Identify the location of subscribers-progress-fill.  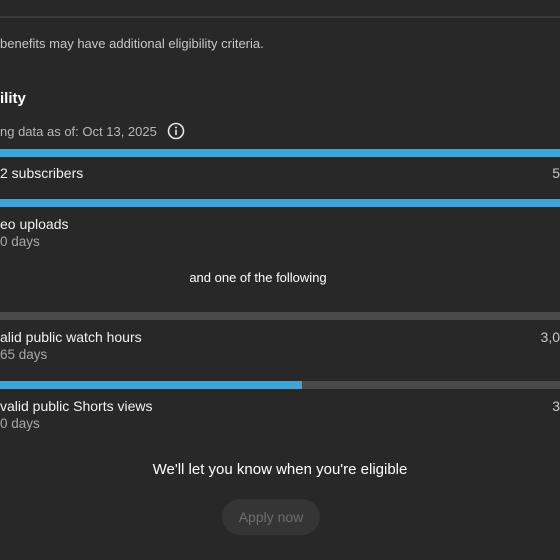
(280, 153).